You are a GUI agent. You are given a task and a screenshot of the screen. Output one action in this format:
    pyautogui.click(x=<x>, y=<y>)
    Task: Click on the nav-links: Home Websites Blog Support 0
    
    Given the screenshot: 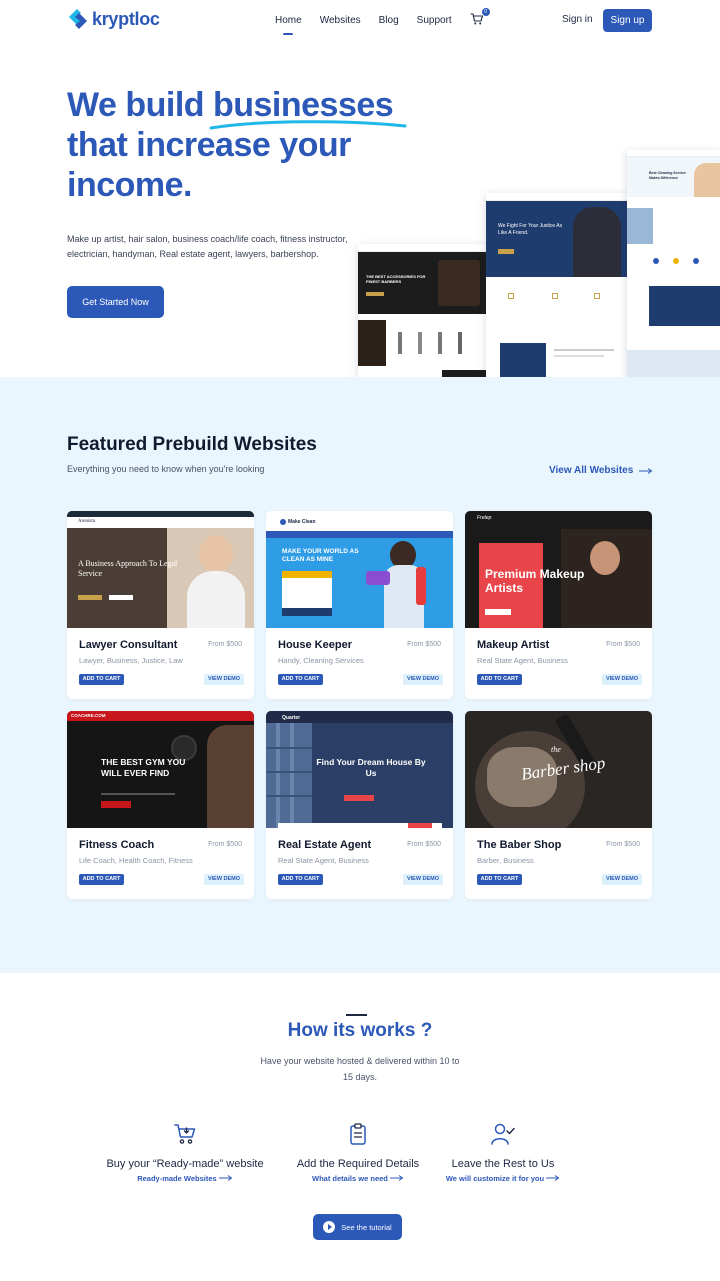 What is the action you would take?
    pyautogui.click(x=382, y=21)
    